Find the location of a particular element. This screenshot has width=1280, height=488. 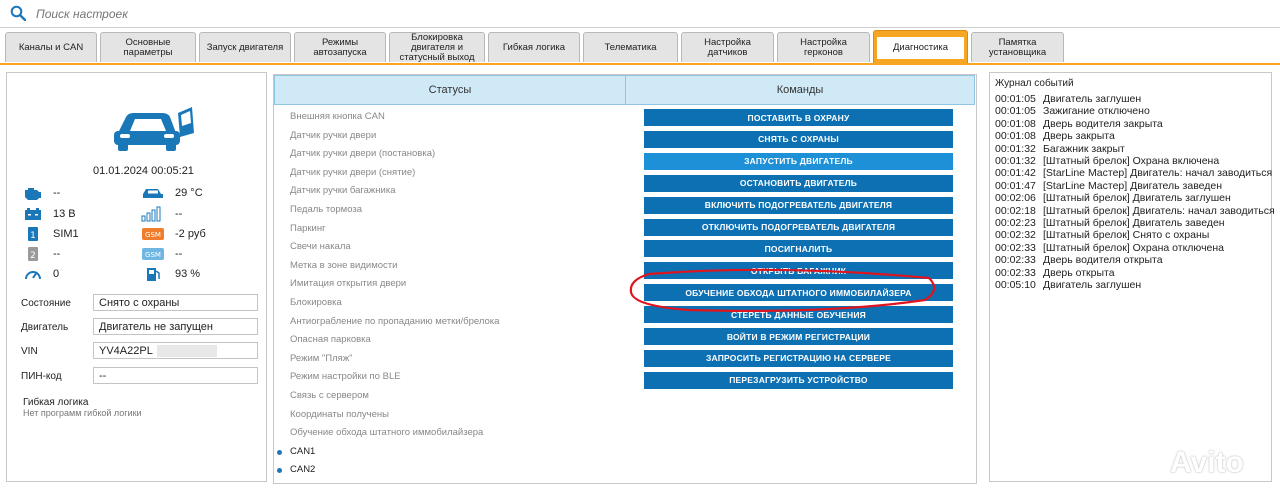

sim1-icon: 1 is located at coordinates (33, 234).